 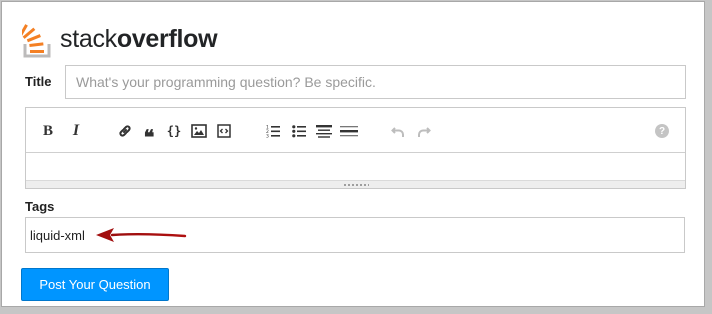 What do you see at coordinates (141, 235) in the screenshot?
I see `annotation-arrow-icon` at bounding box center [141, 235].